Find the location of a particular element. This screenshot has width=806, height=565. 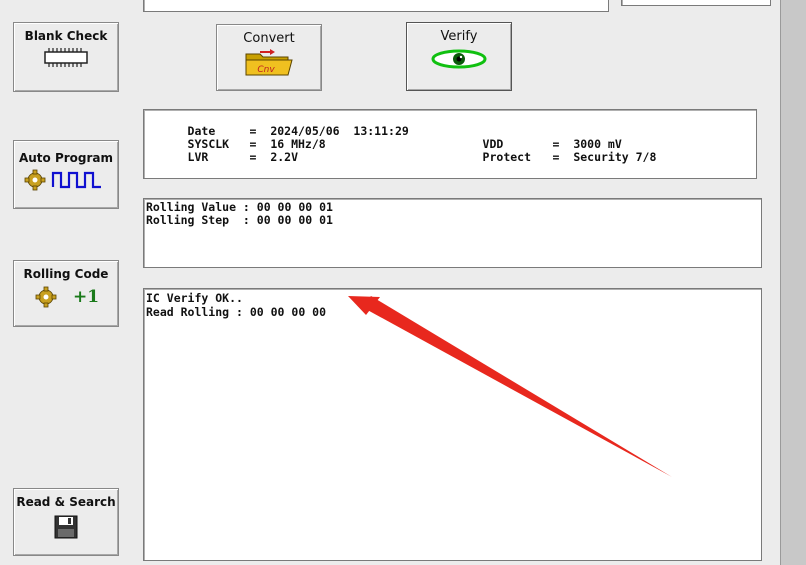

lvr-value: = 2.2V is located at coordinates (274, 157).